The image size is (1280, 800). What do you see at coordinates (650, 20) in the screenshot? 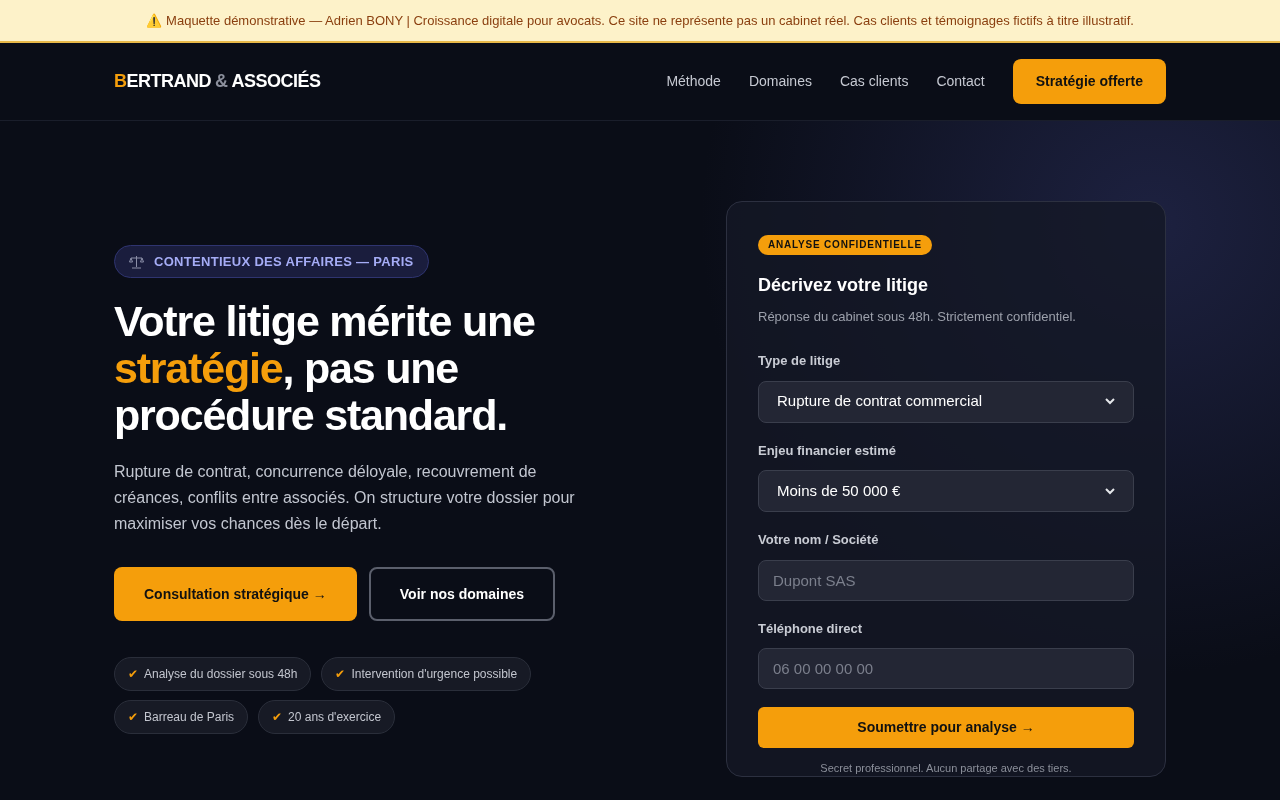
I see `banner-text: Maquette démonstrative — Adrien BONY | Croissance digitale pour avocats. Ce site ne représente pas un cabinet réel. Cas clients et témoignages fictifs à titre illustratif.` at bounding box center [650, 20].